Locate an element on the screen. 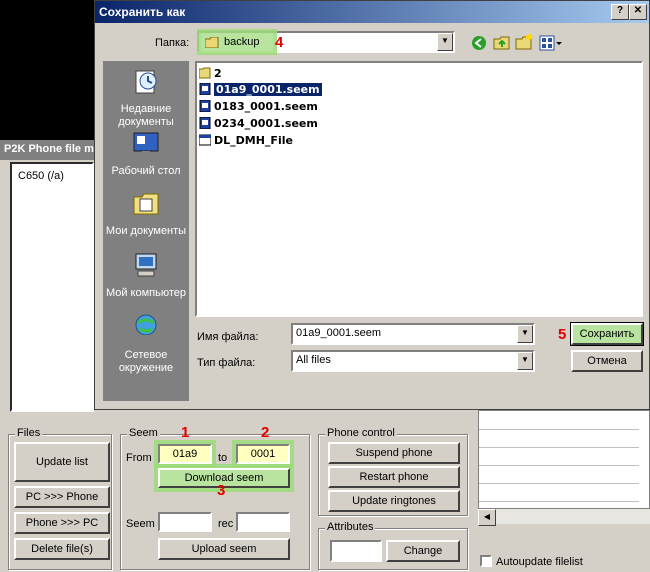  phone-list: C650 (/a) is located at coordinates (52, 287).